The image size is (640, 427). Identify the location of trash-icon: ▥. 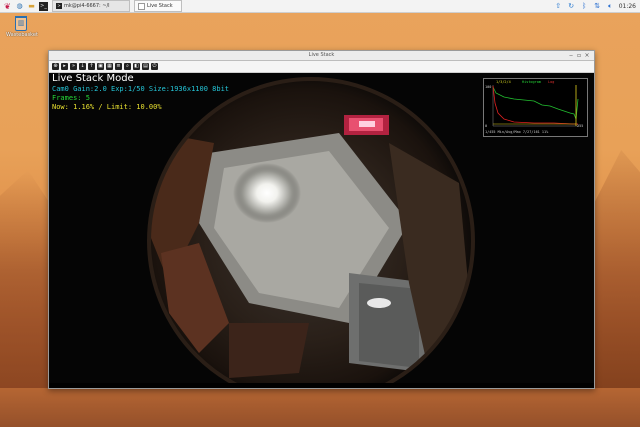
(21, 23).